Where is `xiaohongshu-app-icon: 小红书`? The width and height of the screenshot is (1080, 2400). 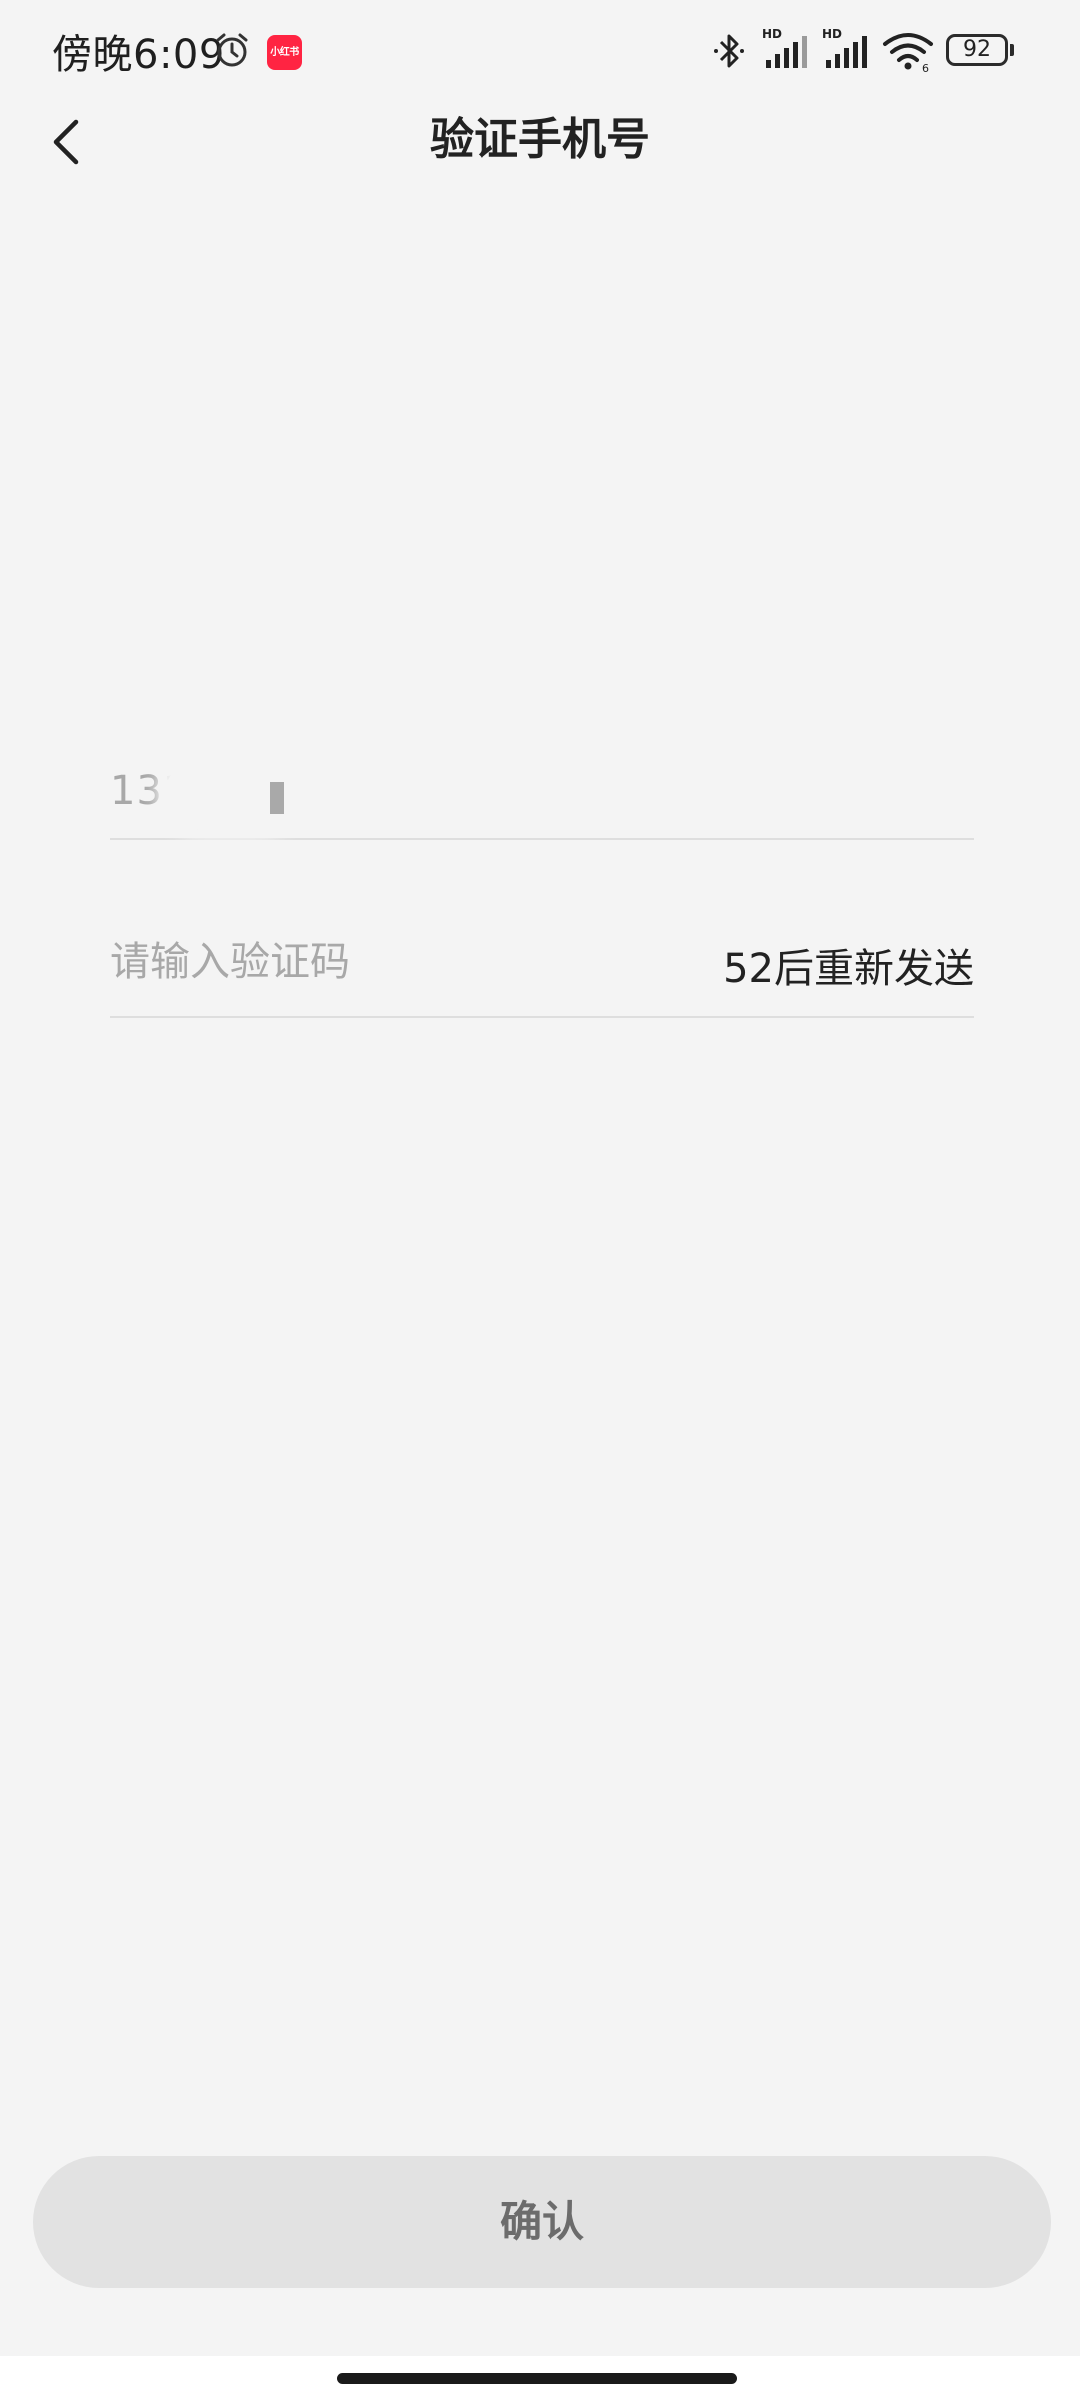
xiaohongshu-app-icon: 小红书 is located at coordinates (284, 52).